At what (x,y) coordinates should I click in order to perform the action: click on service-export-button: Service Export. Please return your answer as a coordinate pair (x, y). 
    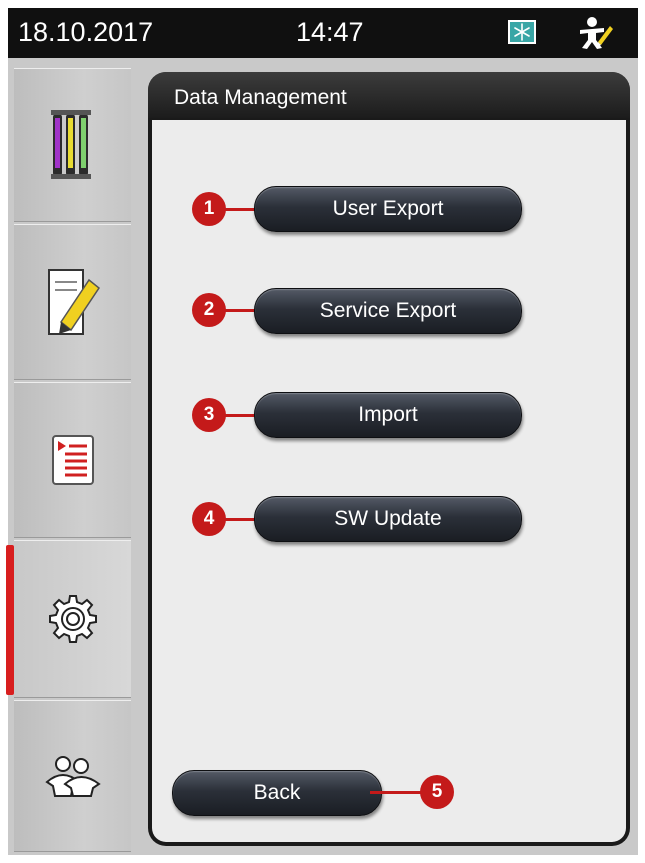
    Looking at the image, I should click on (388, 311).